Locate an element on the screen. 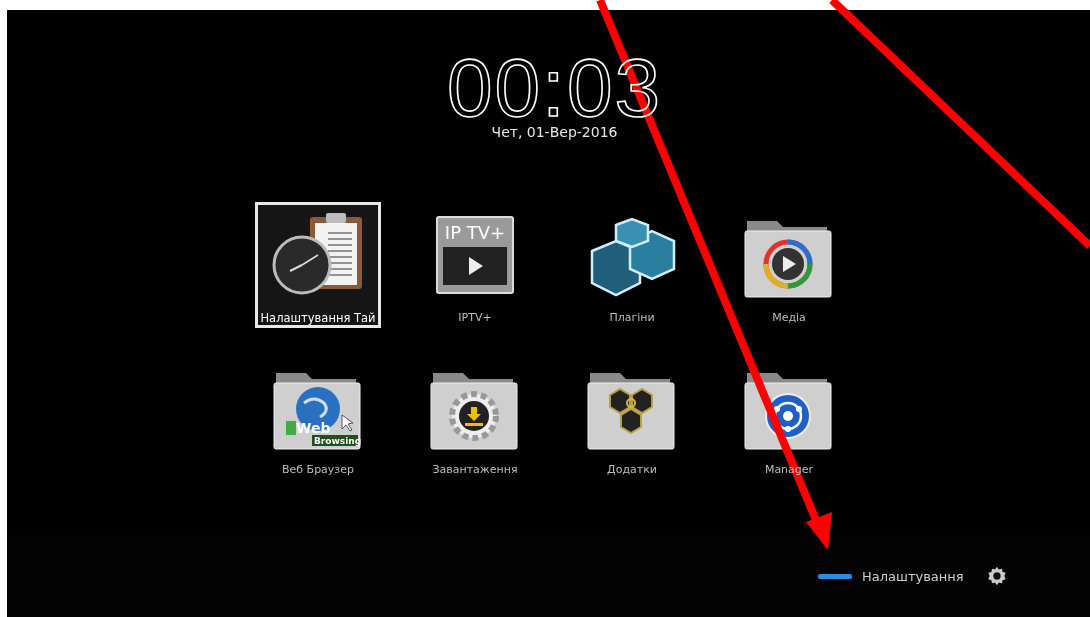  app-tile: Плагіни is located at coordinates (632, 265).